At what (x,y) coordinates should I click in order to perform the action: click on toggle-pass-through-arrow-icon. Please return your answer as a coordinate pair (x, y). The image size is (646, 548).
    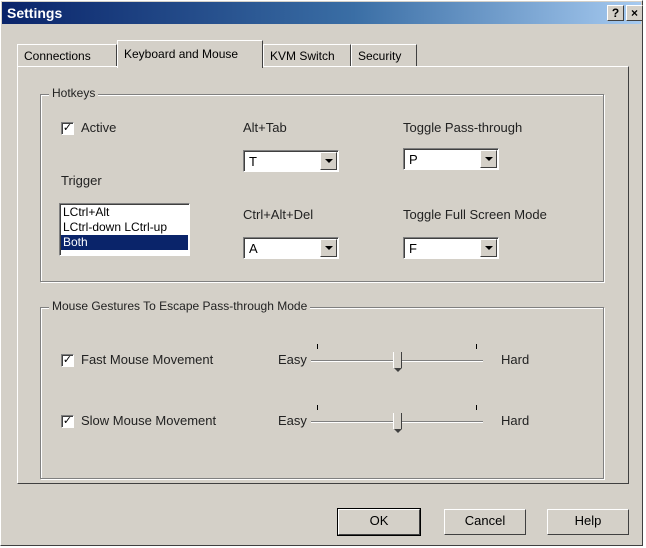
    Looking at the image, I should click on (488, 159).